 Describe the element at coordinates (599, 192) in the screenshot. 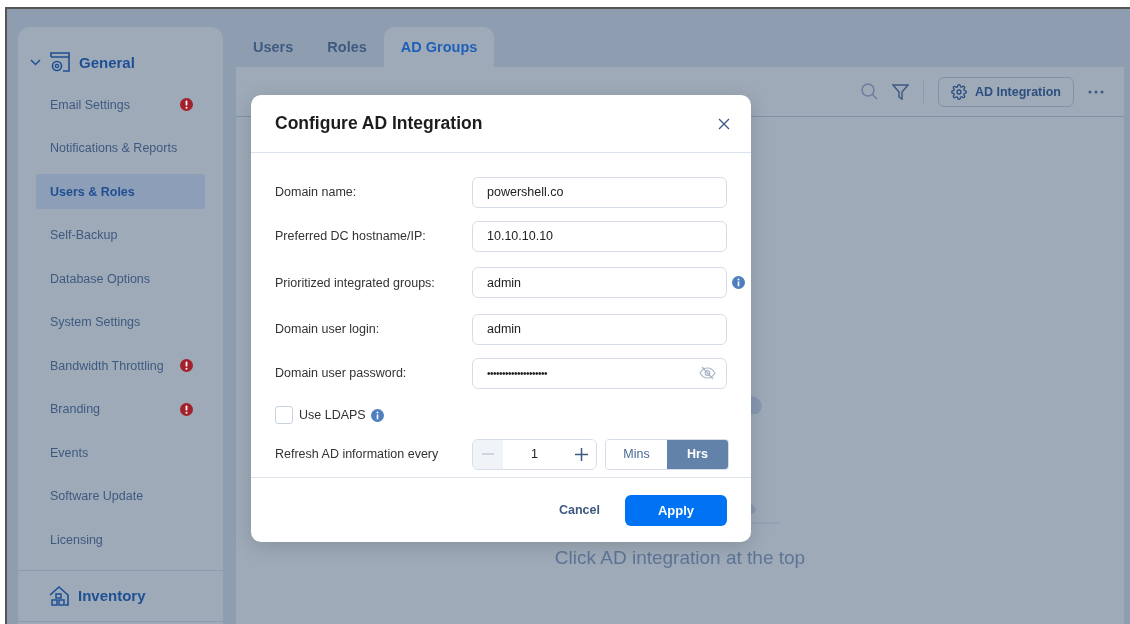

I see `input-field: powershell.co` at that location.